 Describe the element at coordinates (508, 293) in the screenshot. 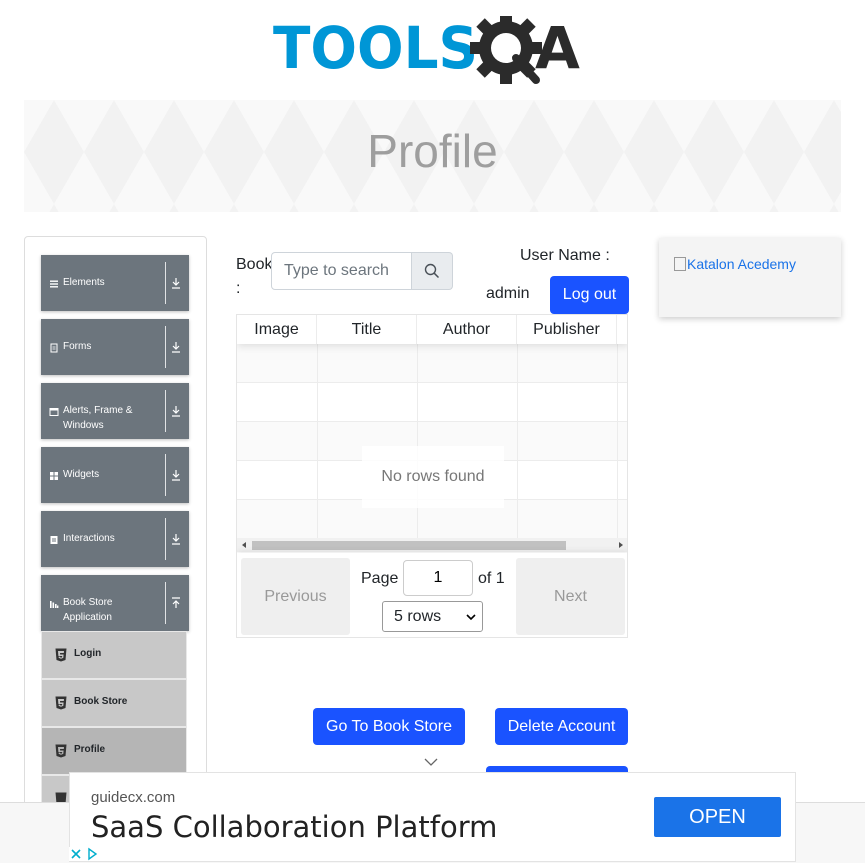

I see `user-name-value: admin` at that location.